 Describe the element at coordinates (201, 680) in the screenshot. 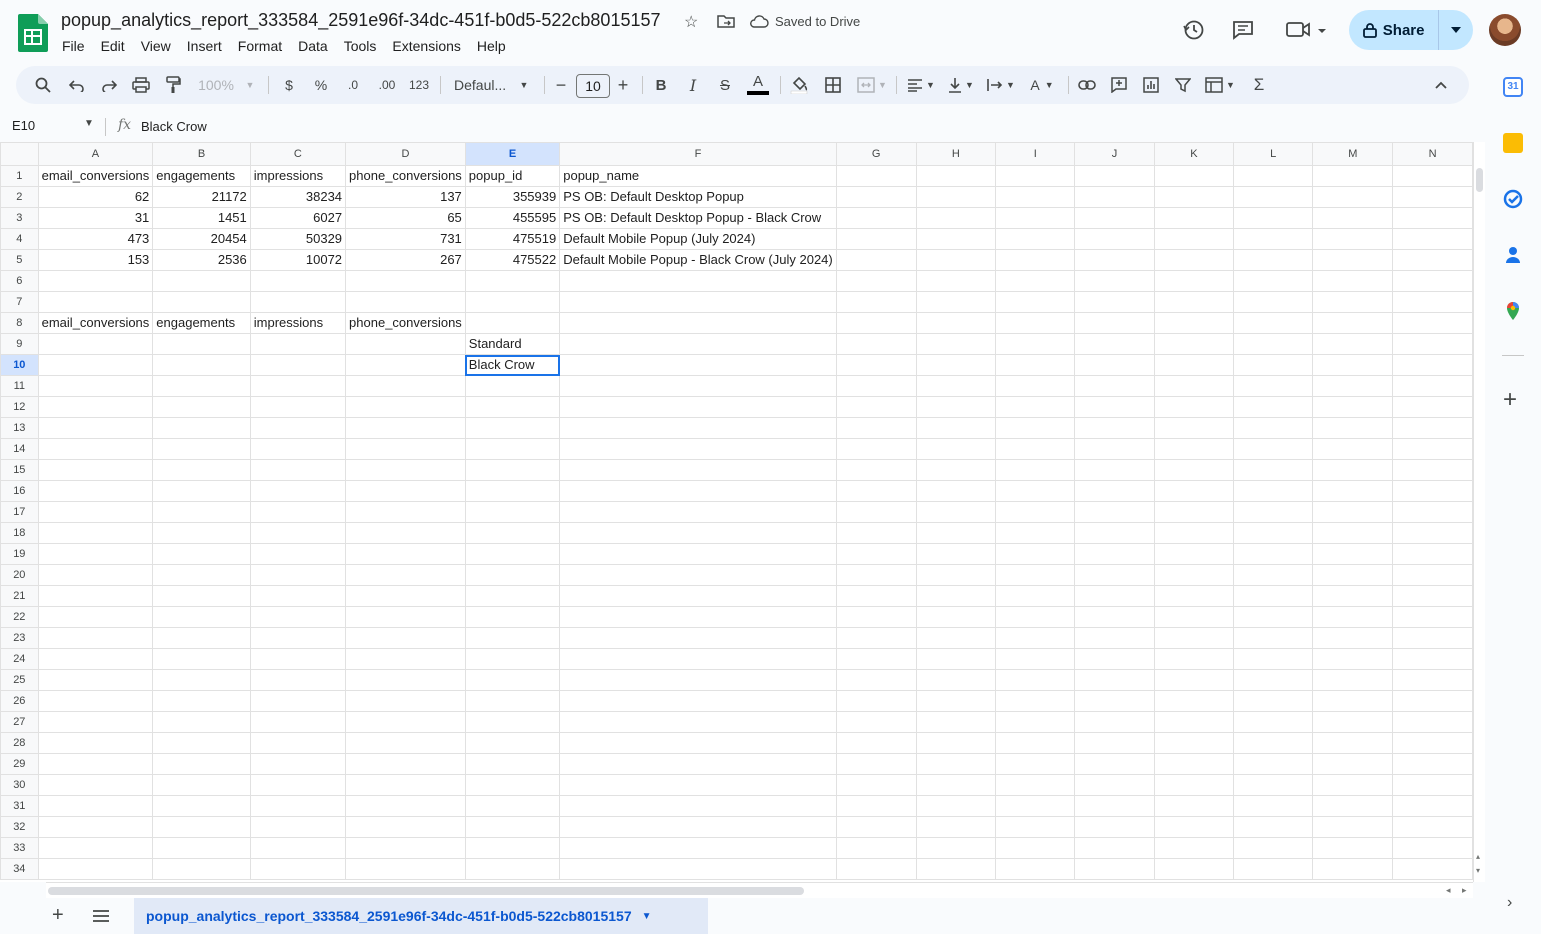

I see `cell-b25` at that location.